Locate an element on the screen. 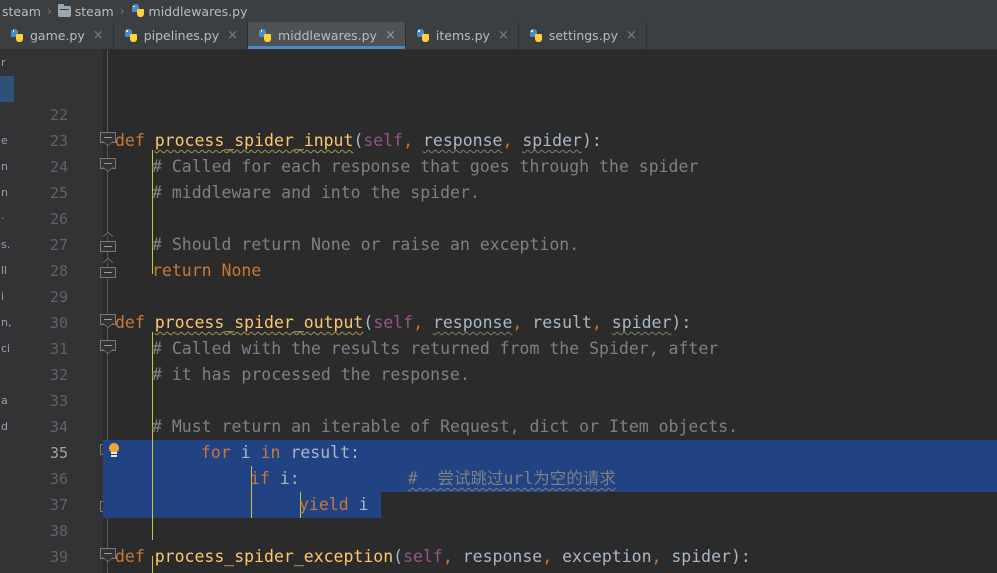 The width and height of the screenshot is (997, 573). line-number: 25 is located at coordinates (58, 193).